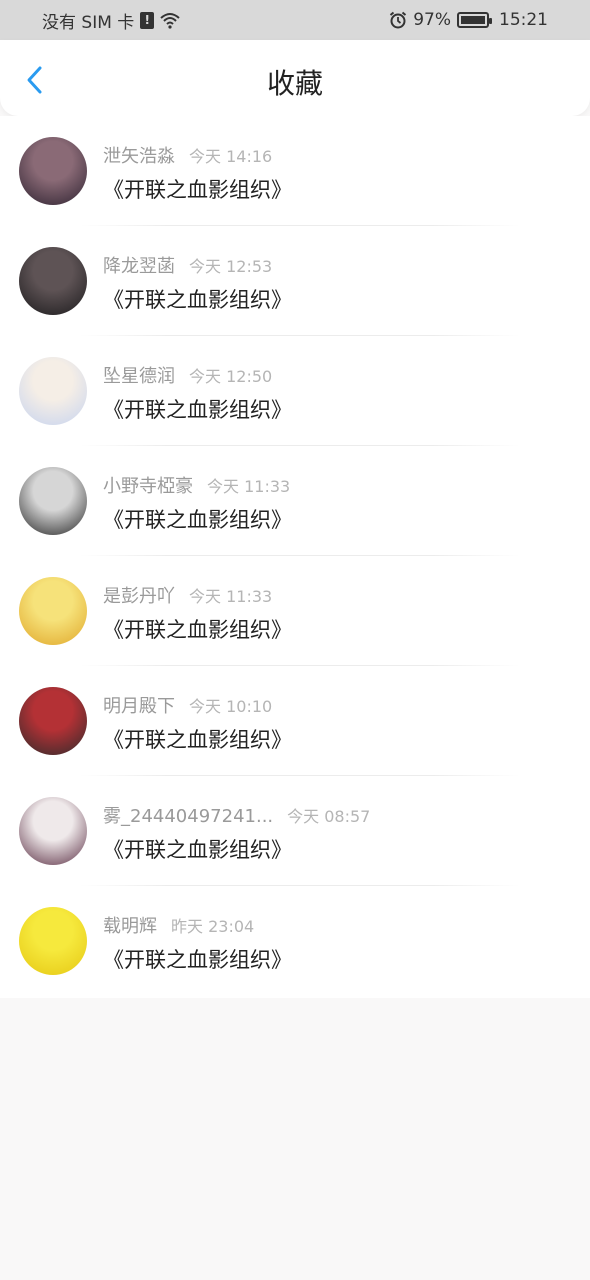 The width and height of the screenshot is (590, 1280). What do you see at coordinates (231, 376) in the screenshot?
I see `timestamp: 今天 12:50` at bounding box center [231, 376].